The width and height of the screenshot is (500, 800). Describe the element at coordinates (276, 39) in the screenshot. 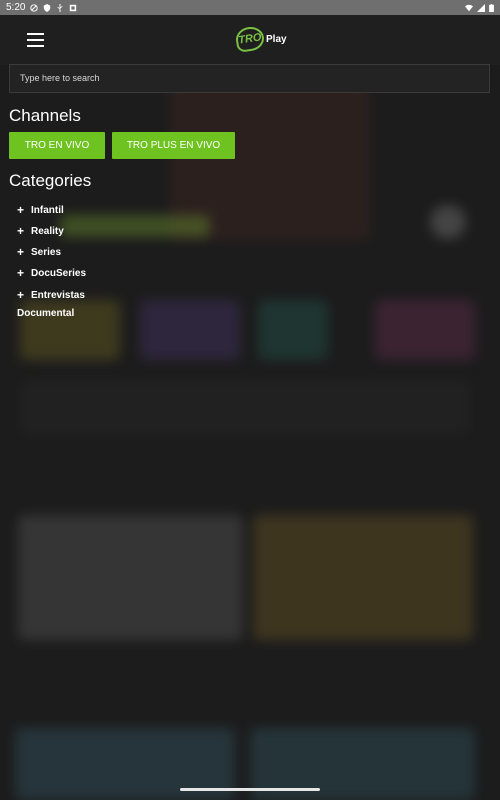

I see `logo-word: Play` at that location.